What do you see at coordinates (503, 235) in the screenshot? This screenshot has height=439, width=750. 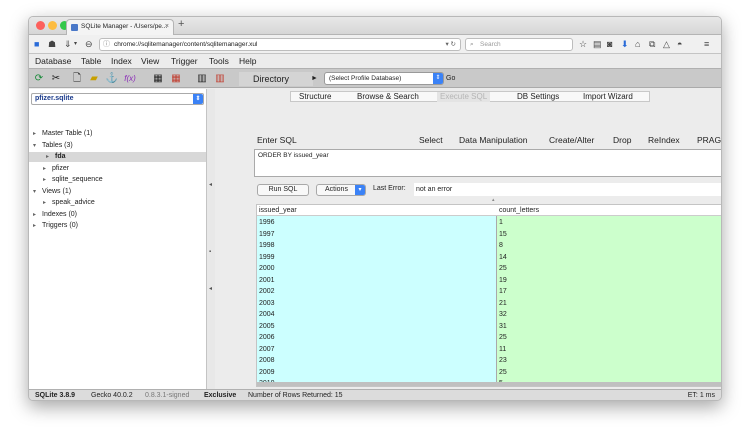 I see `cell-count-letters: 15` at bounding box center [503, 235].